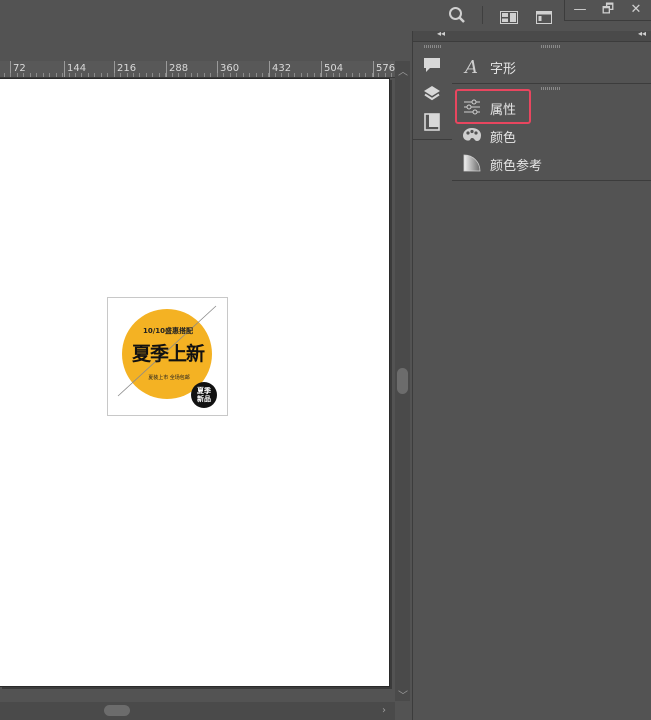 The image size is (651, 720). Describe the element at coordinates (384, 710) in the screenshot. I see `scroll-right-icon: ›` at that location.